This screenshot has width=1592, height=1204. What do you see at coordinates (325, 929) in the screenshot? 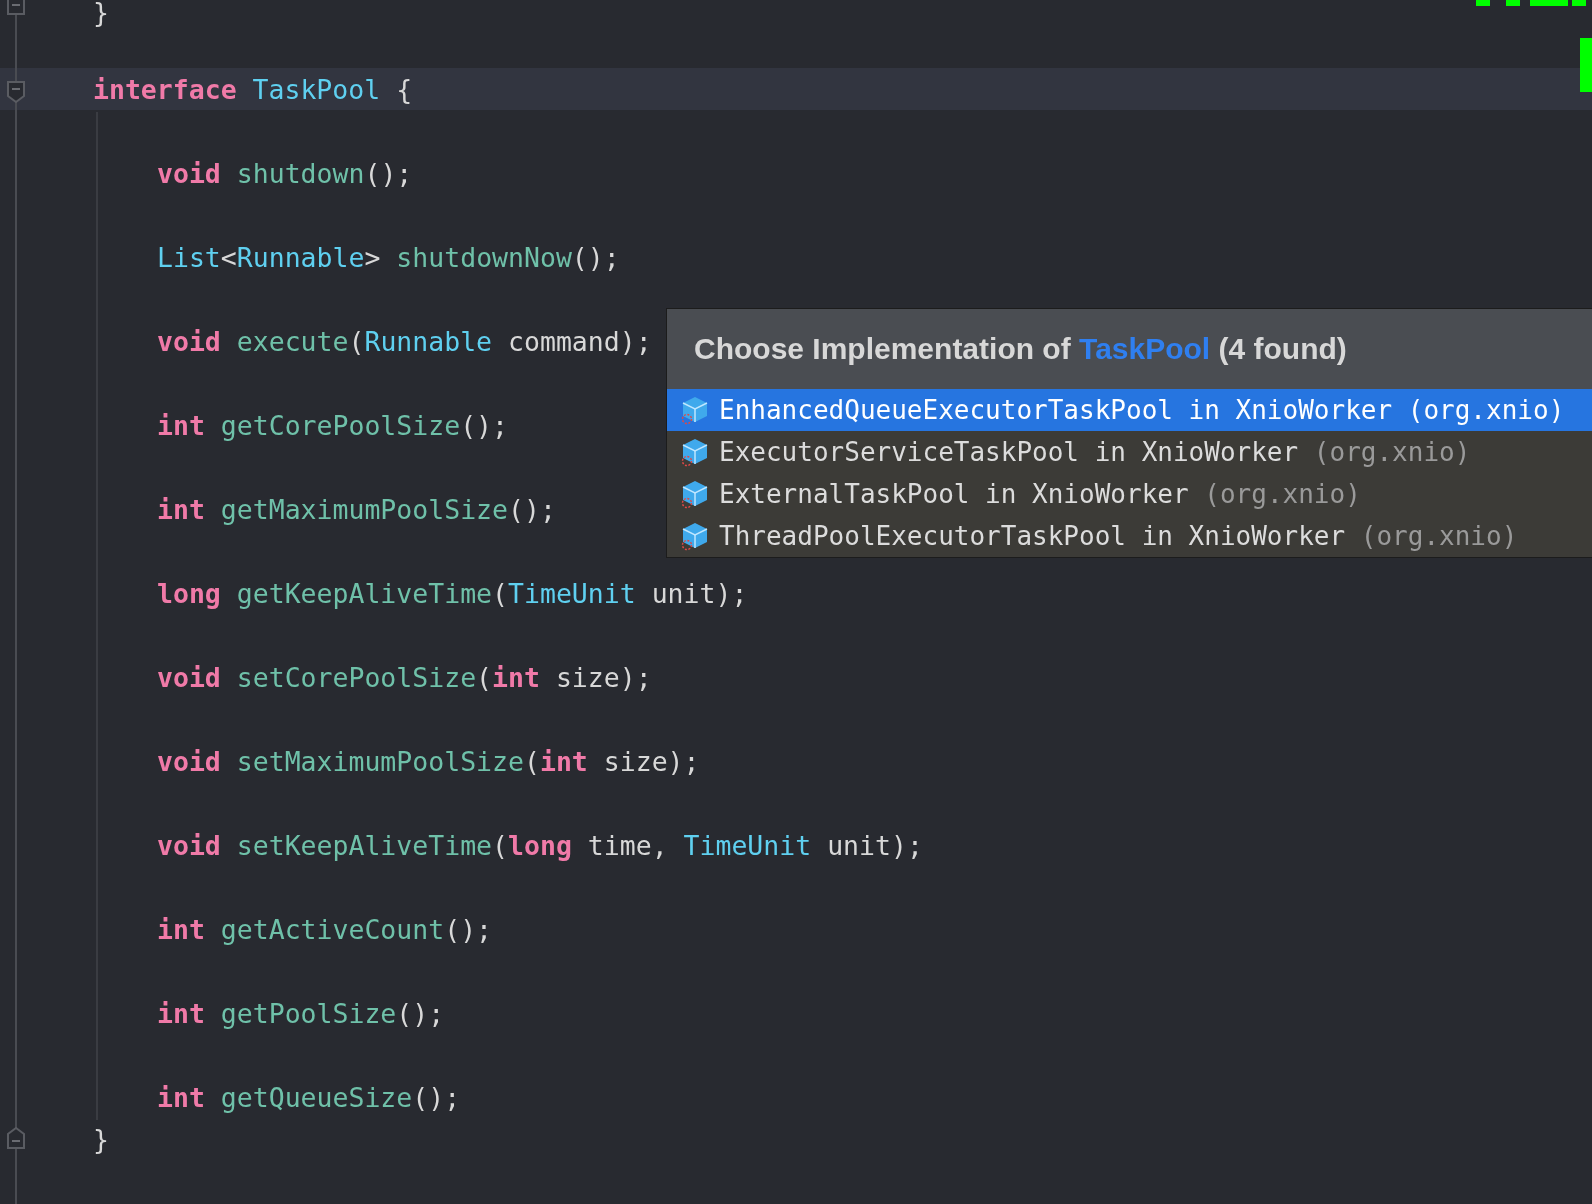
I see `code-line: int getActiveCount();` at bounding box center [325, 929].